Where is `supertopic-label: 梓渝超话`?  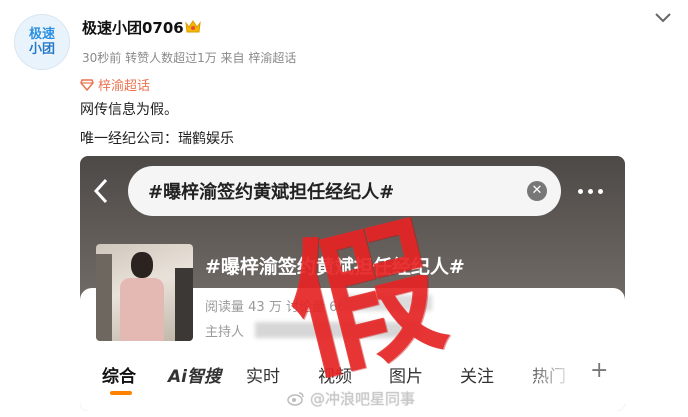 supertopic-label: 梓渝超话 is located at coordinates (124, 86).